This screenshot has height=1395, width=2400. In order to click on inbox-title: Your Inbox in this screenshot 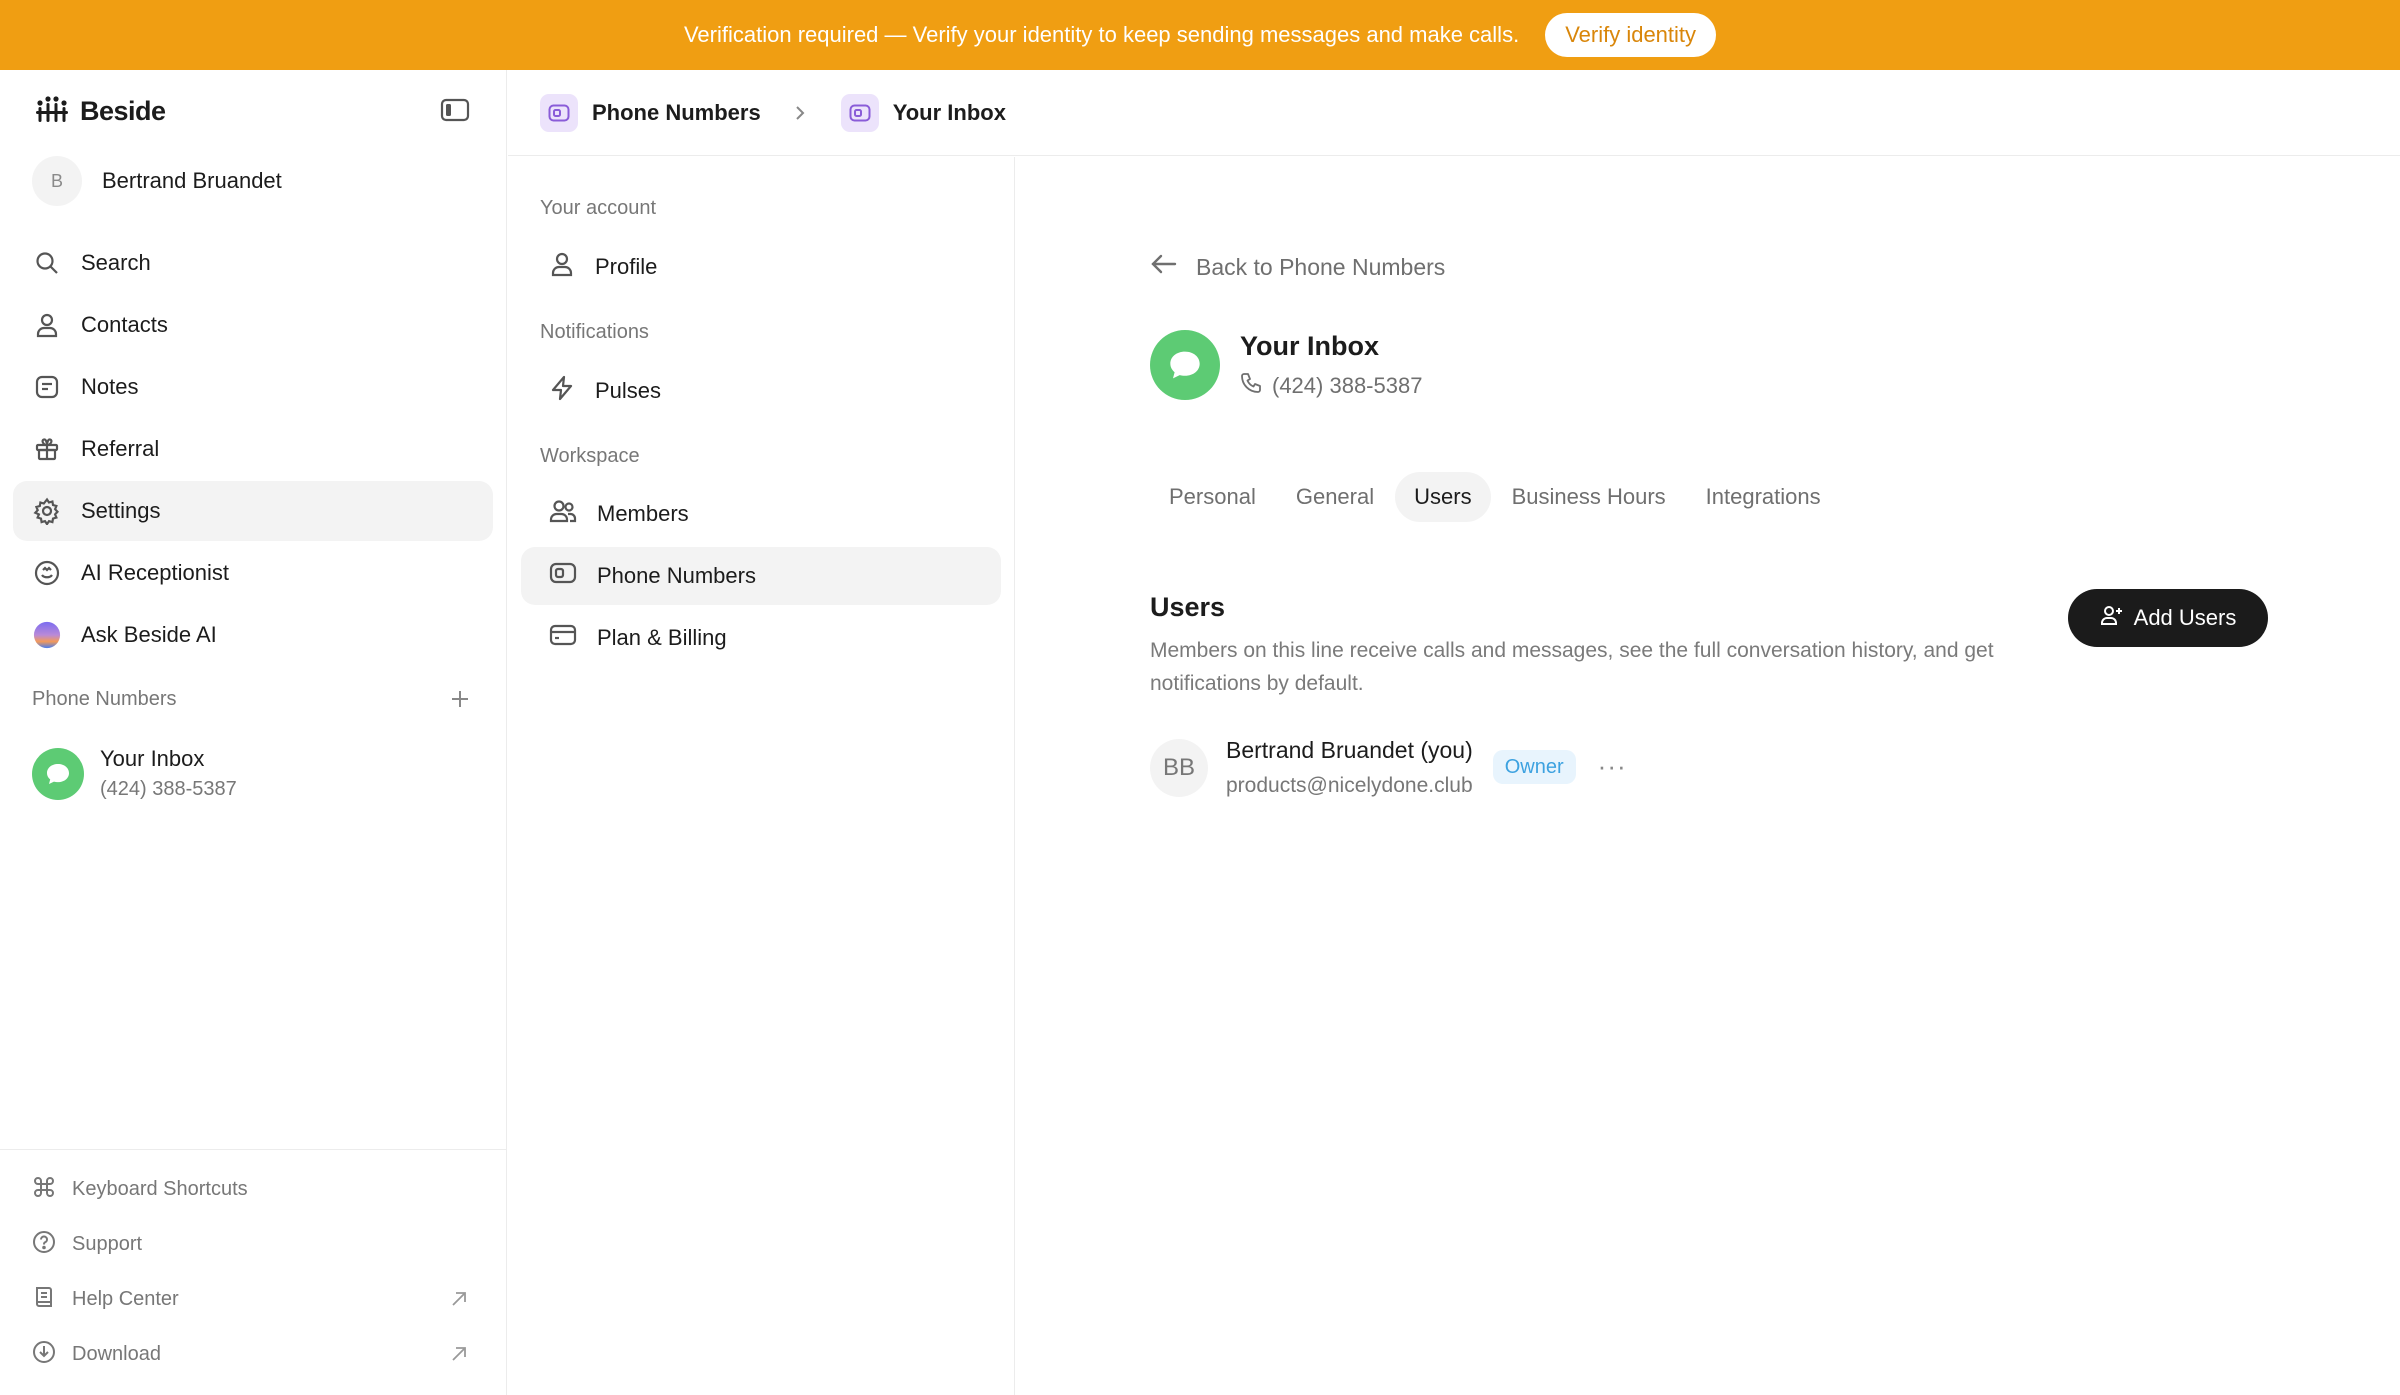, I will do `click(1309, 345)`.